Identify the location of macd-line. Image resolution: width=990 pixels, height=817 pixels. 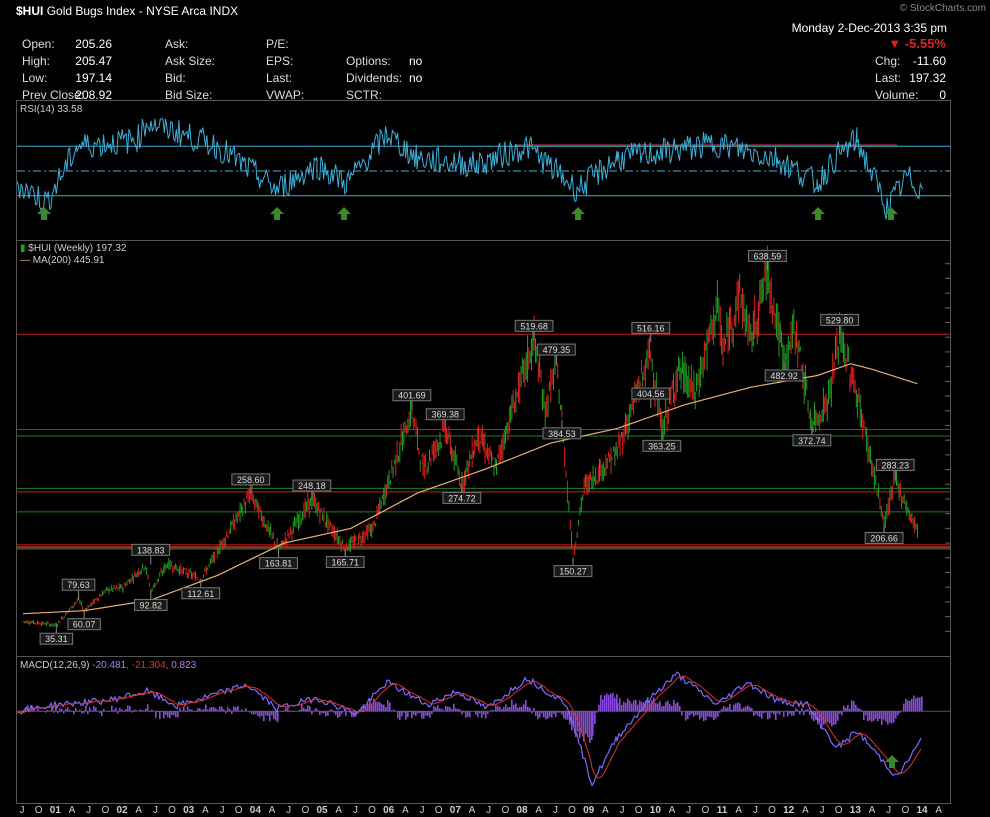
(469, 729).